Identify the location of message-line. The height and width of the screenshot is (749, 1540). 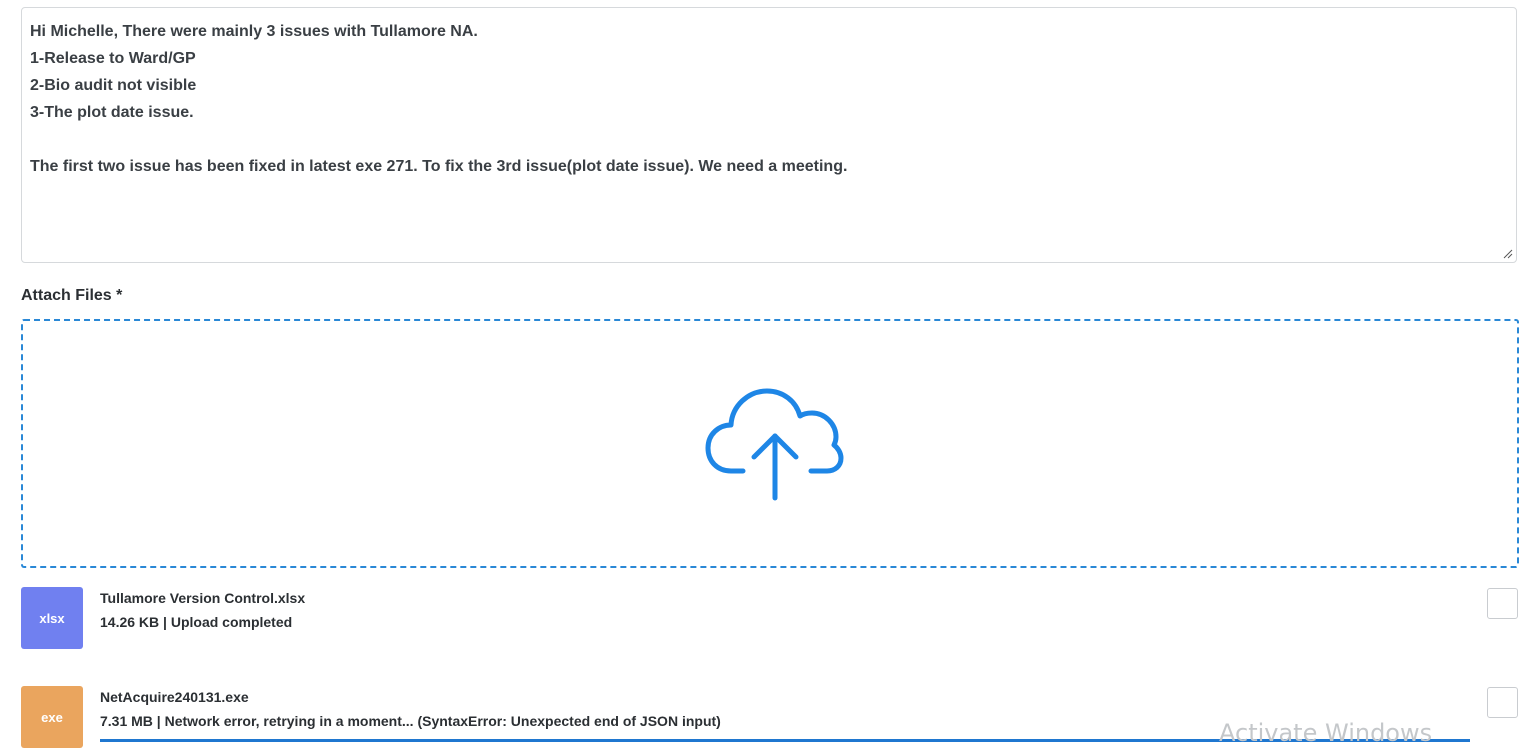
(769, 139).